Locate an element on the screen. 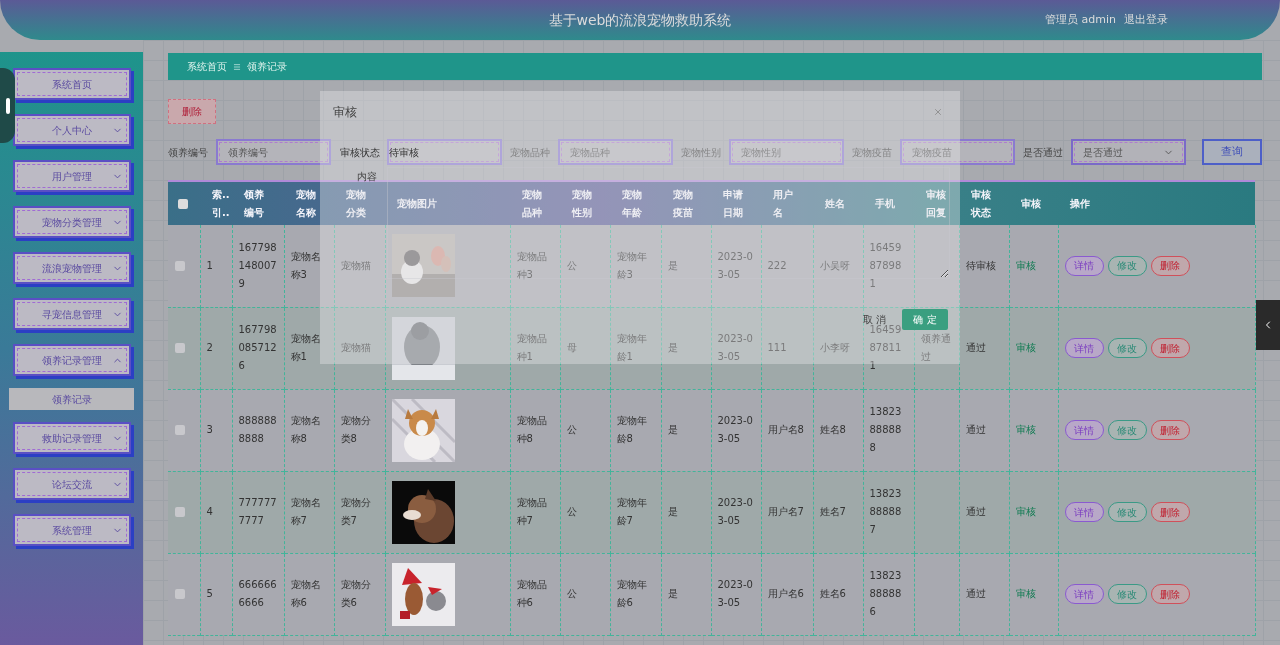  sidebar-item: 系统首页 is located at coordinates (71, 84).